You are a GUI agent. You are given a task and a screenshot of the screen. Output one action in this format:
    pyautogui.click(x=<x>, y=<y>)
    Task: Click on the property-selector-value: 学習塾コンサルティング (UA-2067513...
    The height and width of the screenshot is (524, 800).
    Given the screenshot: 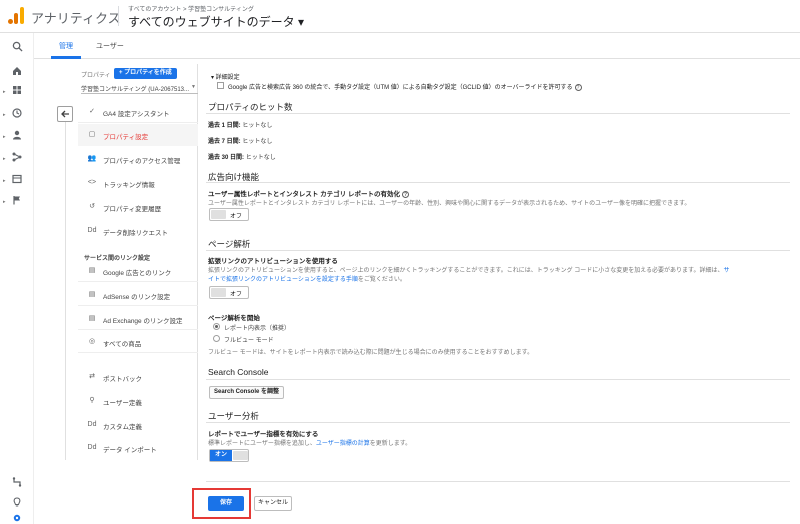 What is the action you would take?
    pyautogui.click(x=135, y=90)
    